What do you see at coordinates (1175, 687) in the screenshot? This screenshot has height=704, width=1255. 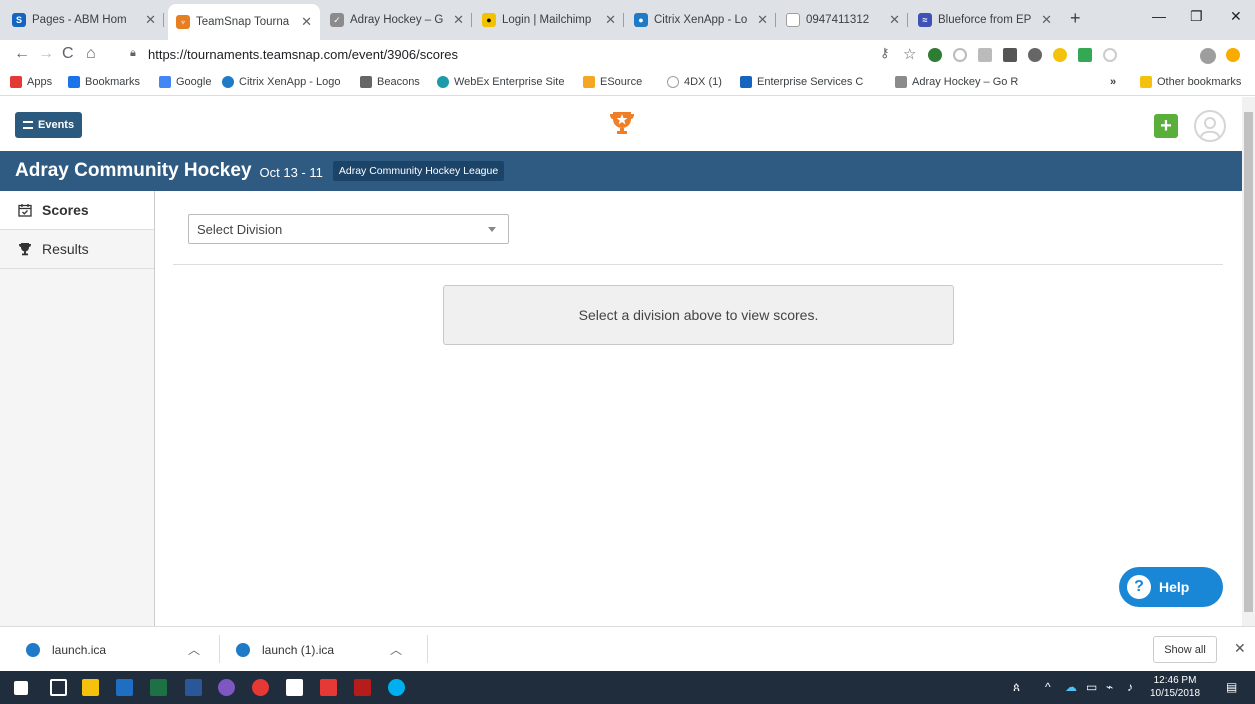 I see `system-clock: 12:46 PM 10/15/2018` at bounding box center [1175, 687].